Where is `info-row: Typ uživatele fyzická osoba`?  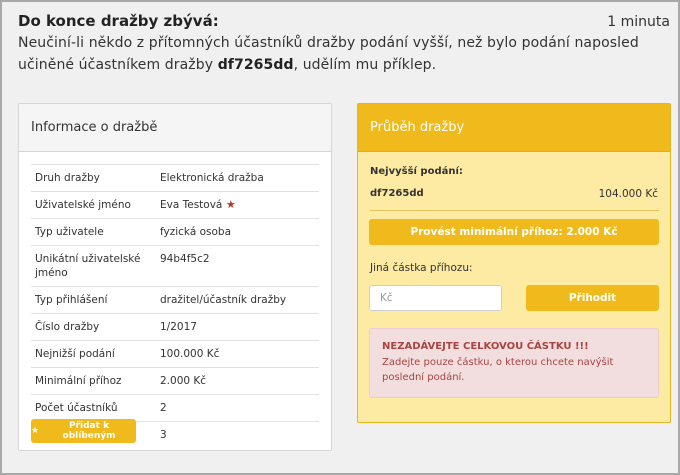
info-row: Typ uživatele fyzická osoba is located at coordinates (175, 232).